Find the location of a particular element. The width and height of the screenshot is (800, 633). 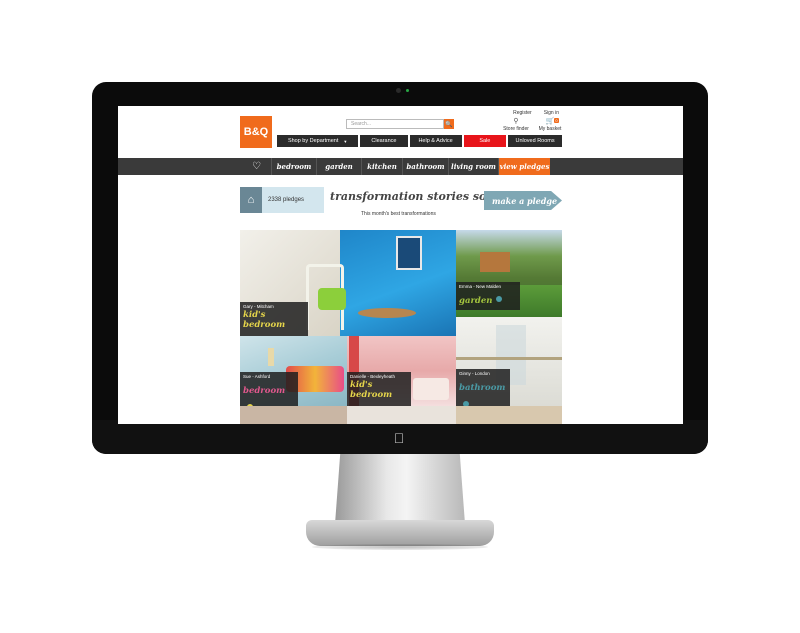

store-finder-label: Store finder is located at coordinates (516, 129).